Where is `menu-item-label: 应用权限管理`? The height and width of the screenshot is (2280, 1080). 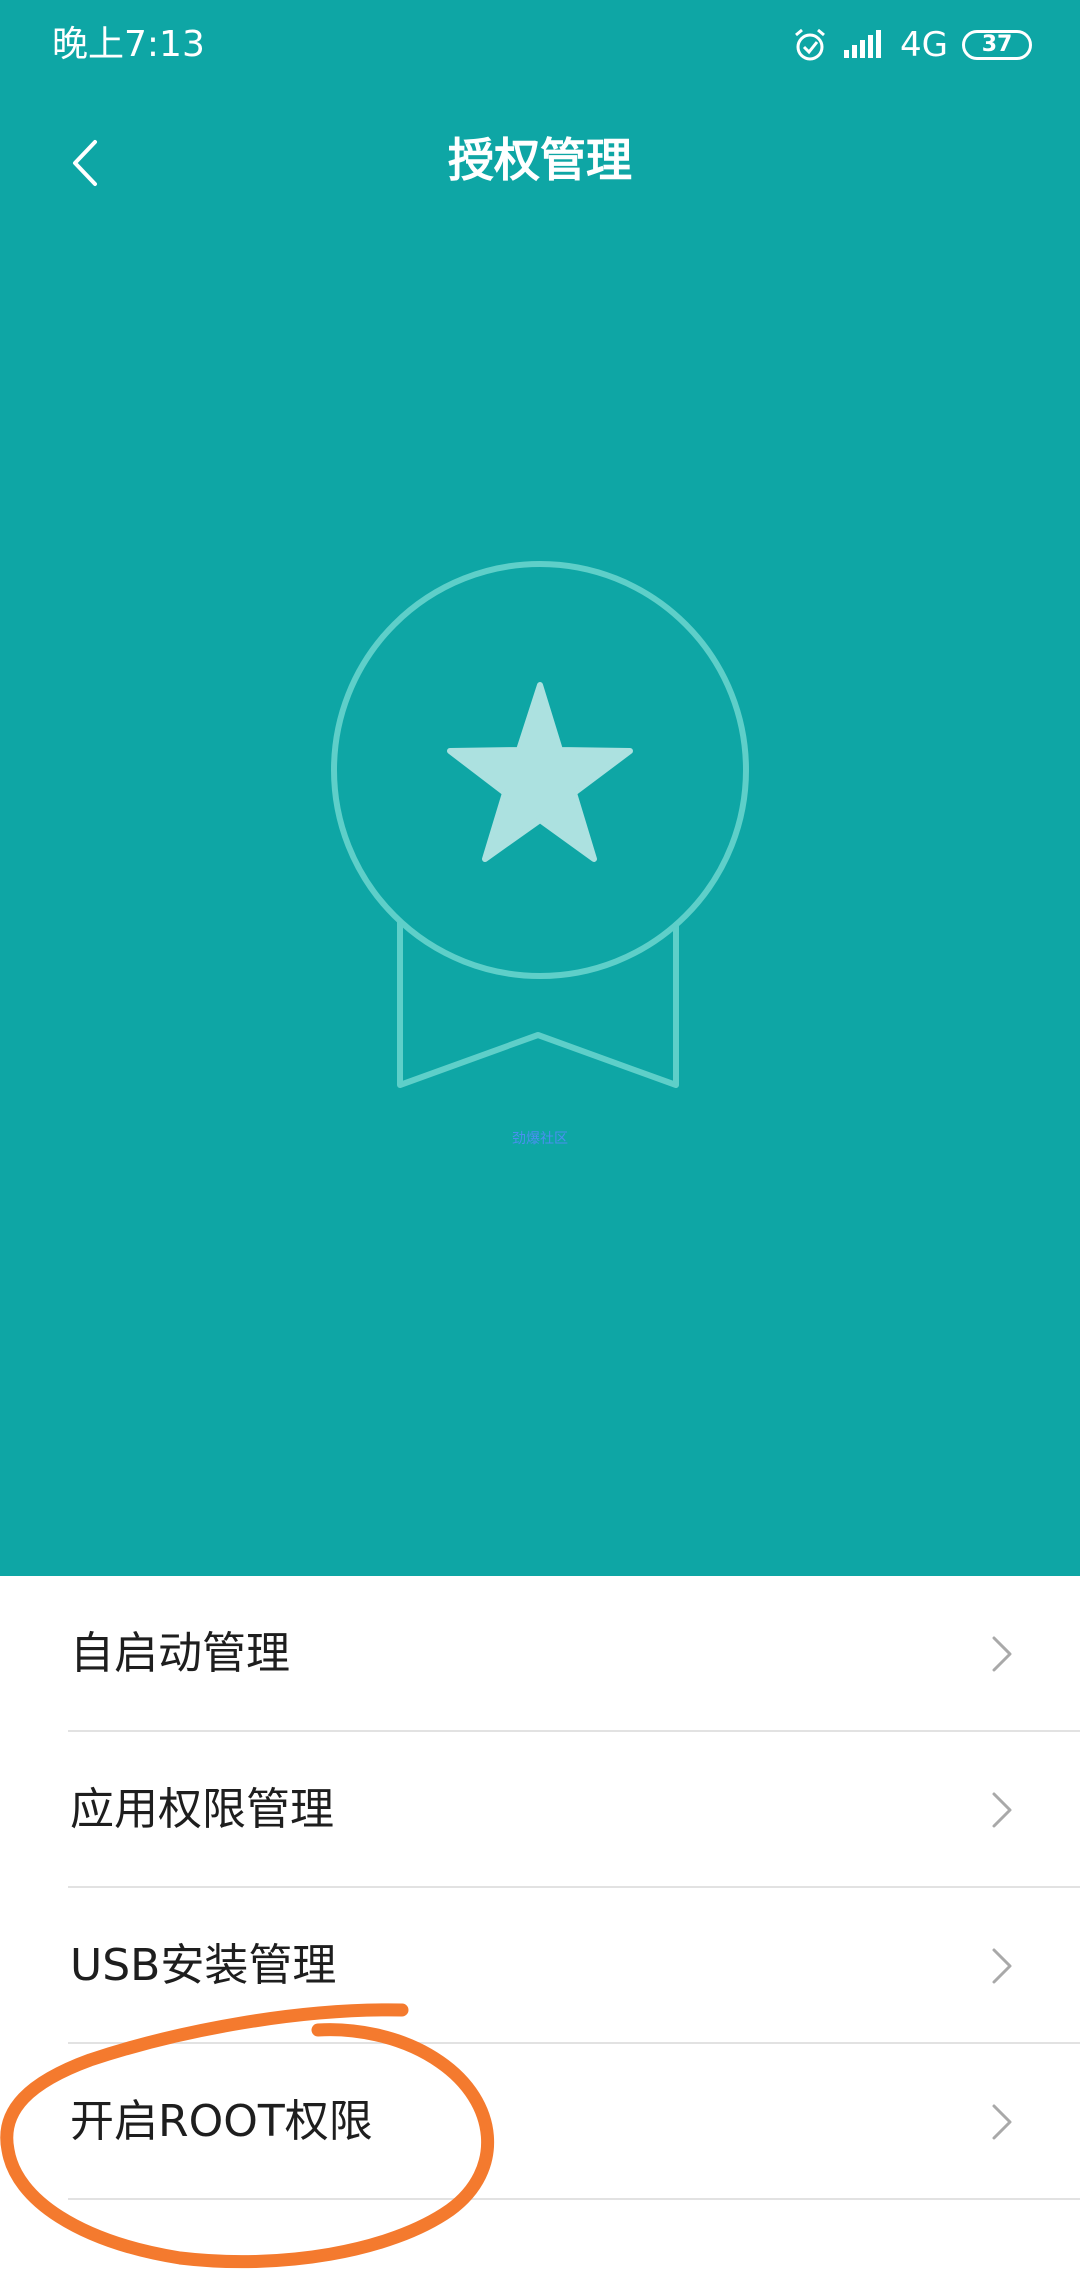
menu-item-label: 应用权限管理 is located at coordinates (202, 1809).